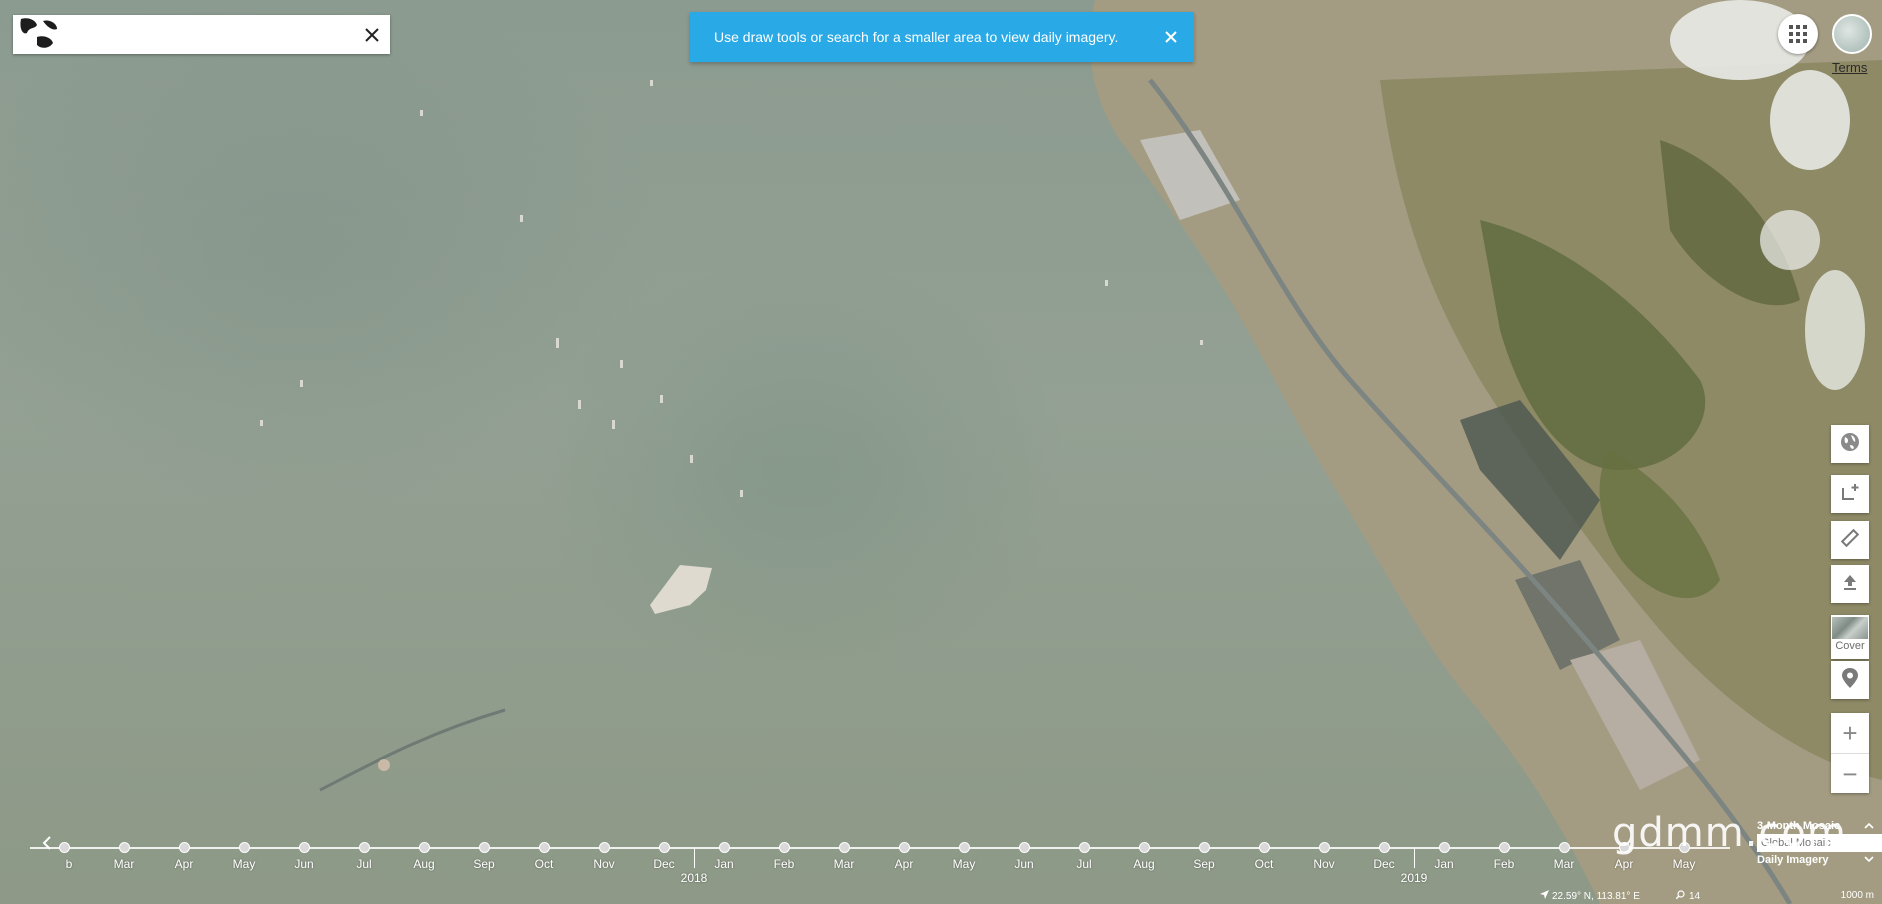 The height and width of the screenshot is (904, 1882). What do you see at coordinates (1850, 774) in the screenshot?
I see `zoom-out-button: −` at bounding box center [1850, 774].